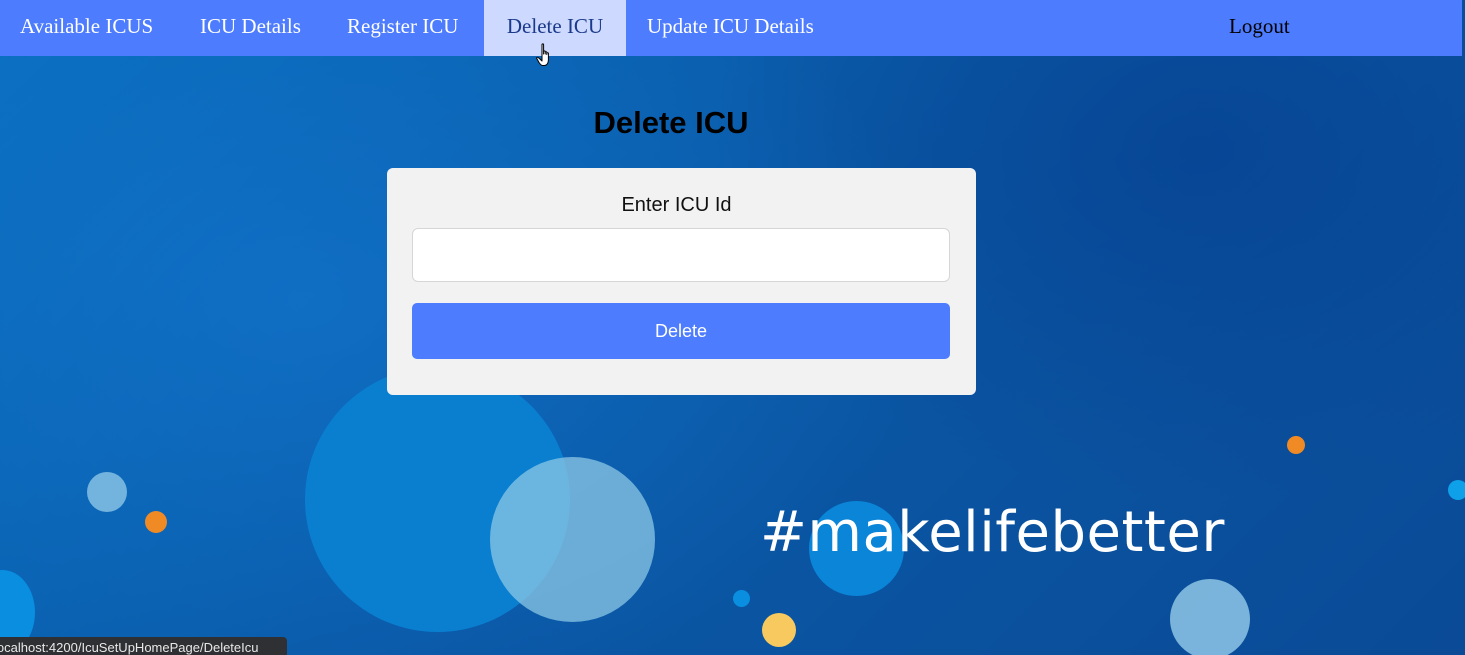 This screenshot has height=655, width=1465. Describe the element at coordinates (1259, 28) in the screenshot. I see `logout-link: Logout` at that location.